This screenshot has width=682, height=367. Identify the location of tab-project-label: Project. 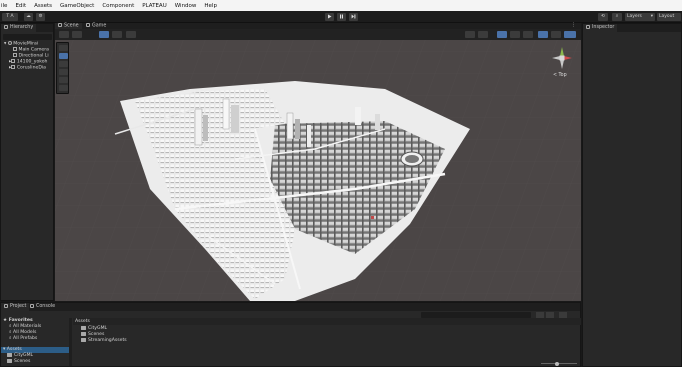
(18, 306).